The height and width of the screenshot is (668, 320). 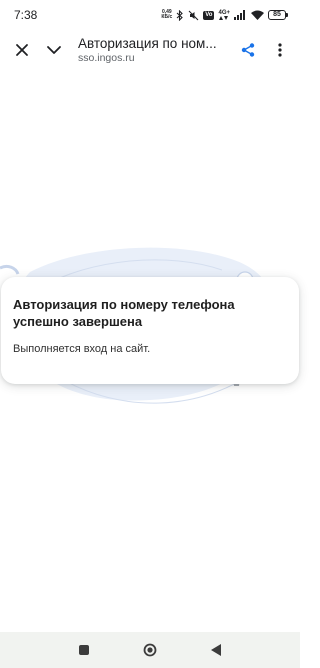 I want to click on more-vert-icon, so click(x=280, y=50).